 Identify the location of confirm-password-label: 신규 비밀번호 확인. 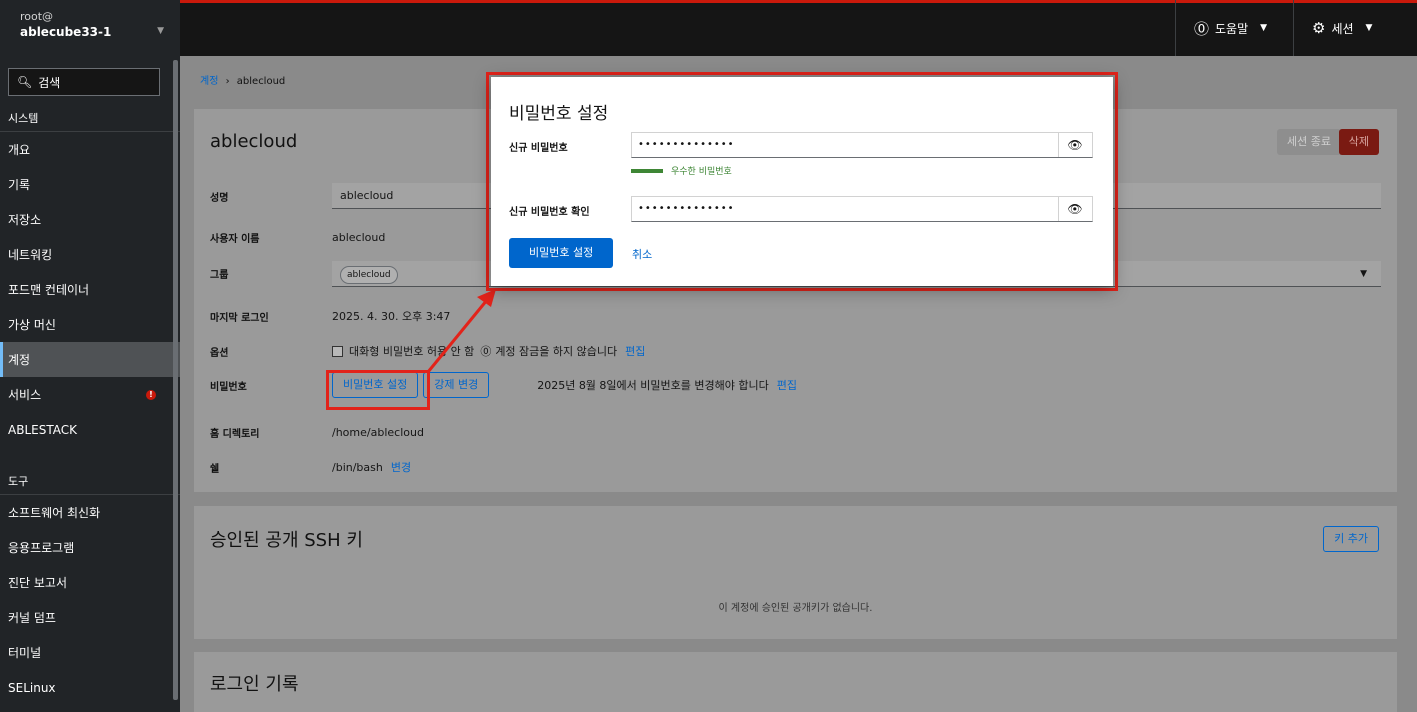
(549, 212).